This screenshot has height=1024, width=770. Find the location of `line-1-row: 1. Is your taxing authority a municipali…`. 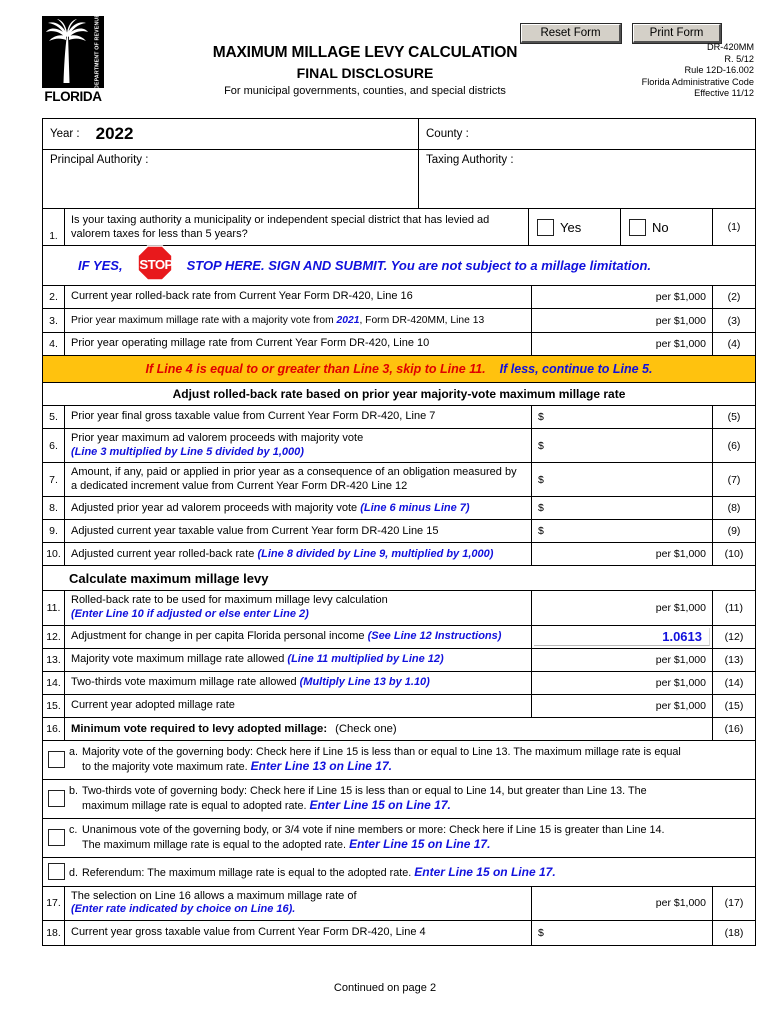

line-1-row: 1. Is your taxing authority a municipali… is located at coordinates (399, 227).